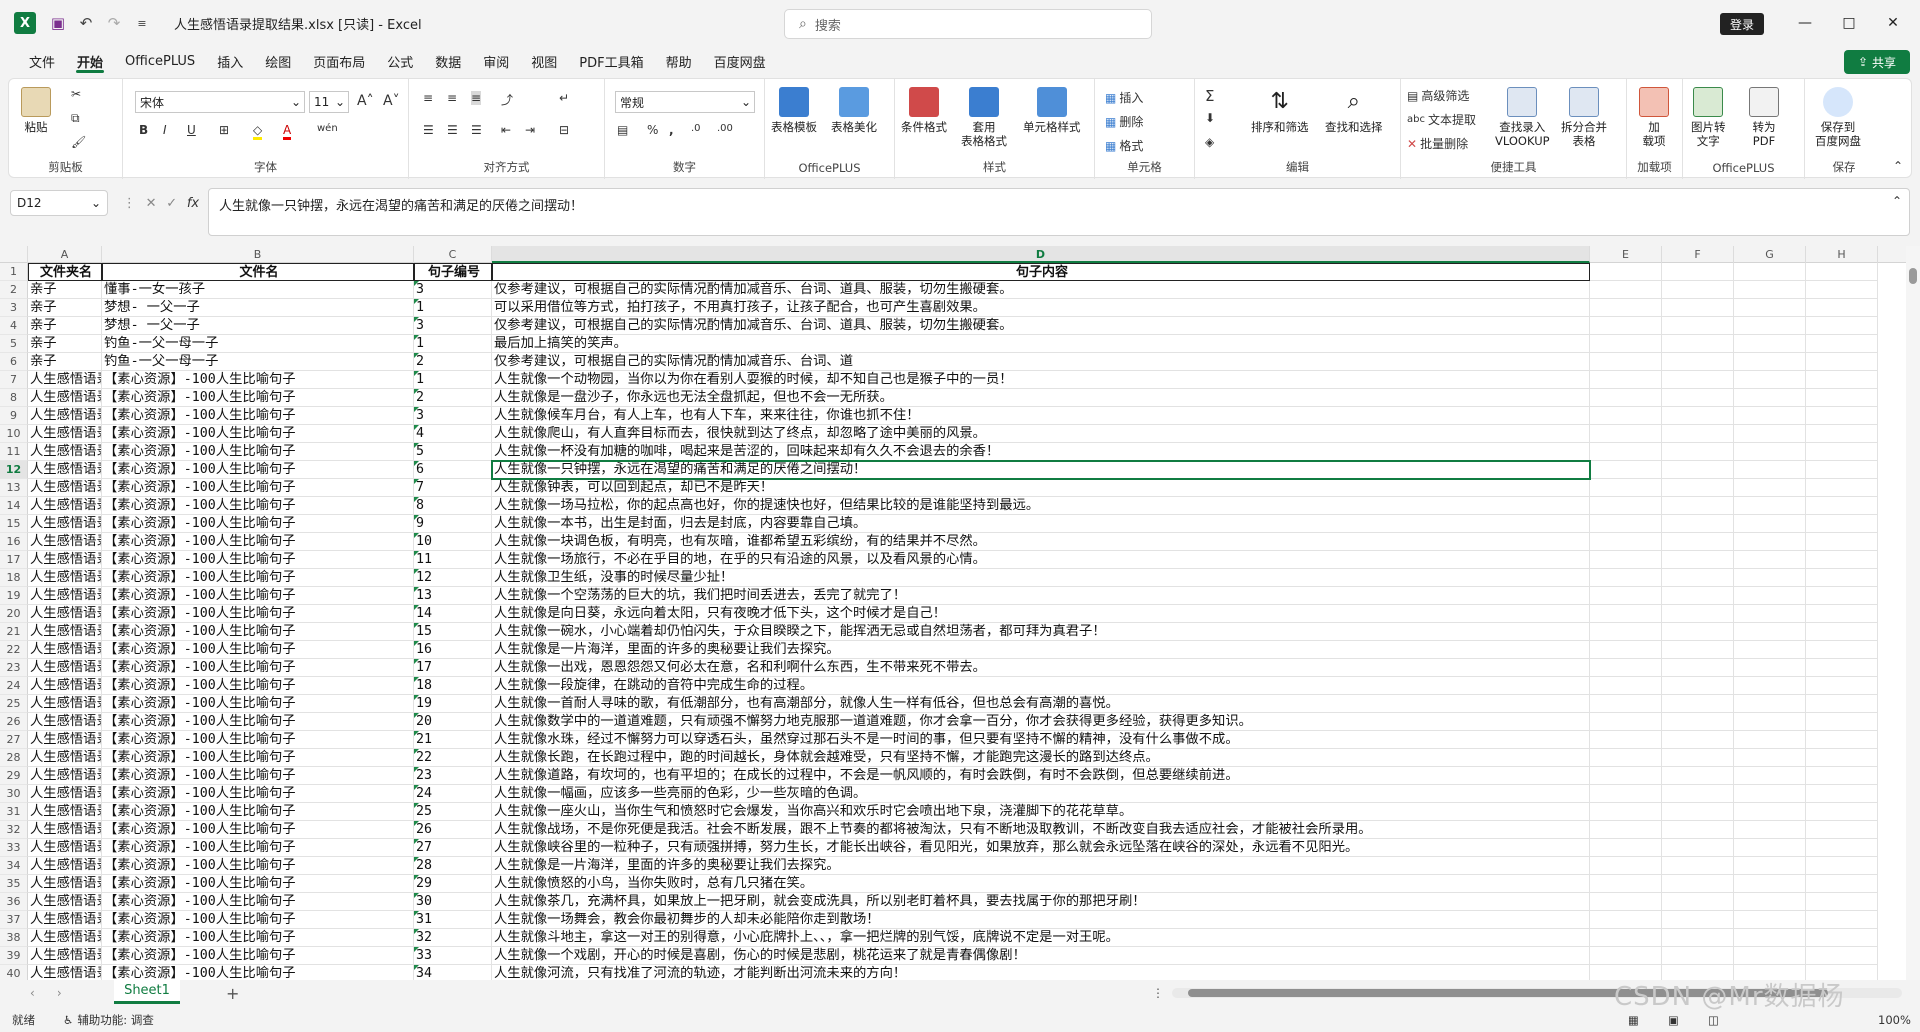 This screenshot has width=1920, height=1032. I want to click on row-header: 37, so click(14, 920).